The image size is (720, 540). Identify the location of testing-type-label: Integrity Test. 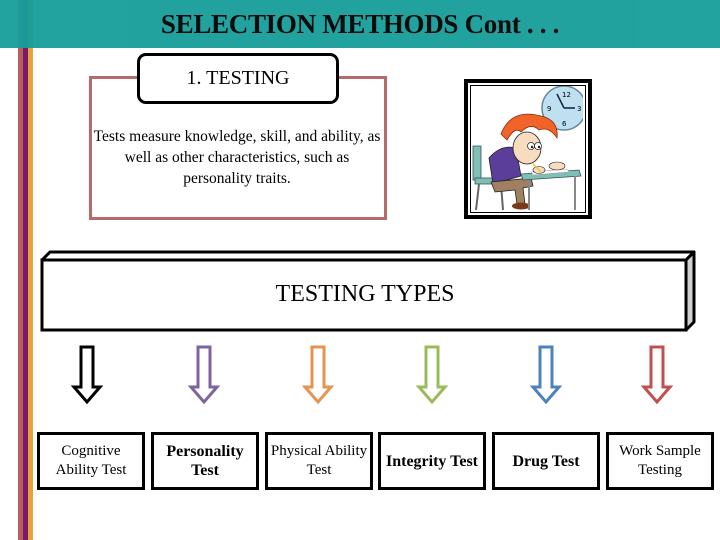
(432, 461).